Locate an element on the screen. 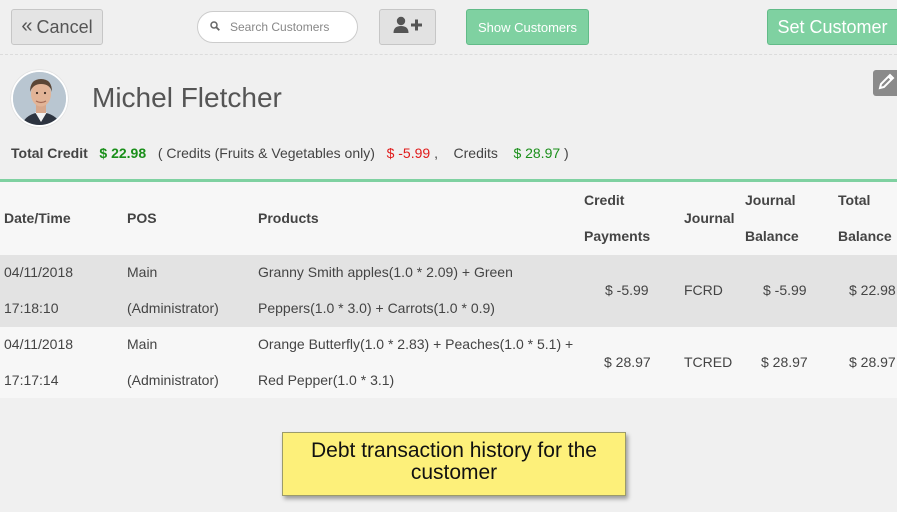 The width and height of the screenshot is (897, 512). edit-customer-button is located at coordinates (885, 83).